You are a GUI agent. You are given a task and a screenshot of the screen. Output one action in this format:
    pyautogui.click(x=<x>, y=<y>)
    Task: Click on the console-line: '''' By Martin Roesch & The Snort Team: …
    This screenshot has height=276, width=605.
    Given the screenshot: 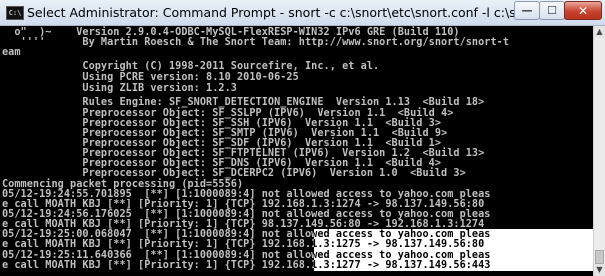 What is the action you would take?
    pyautogui.click(x=256, y=42)
    